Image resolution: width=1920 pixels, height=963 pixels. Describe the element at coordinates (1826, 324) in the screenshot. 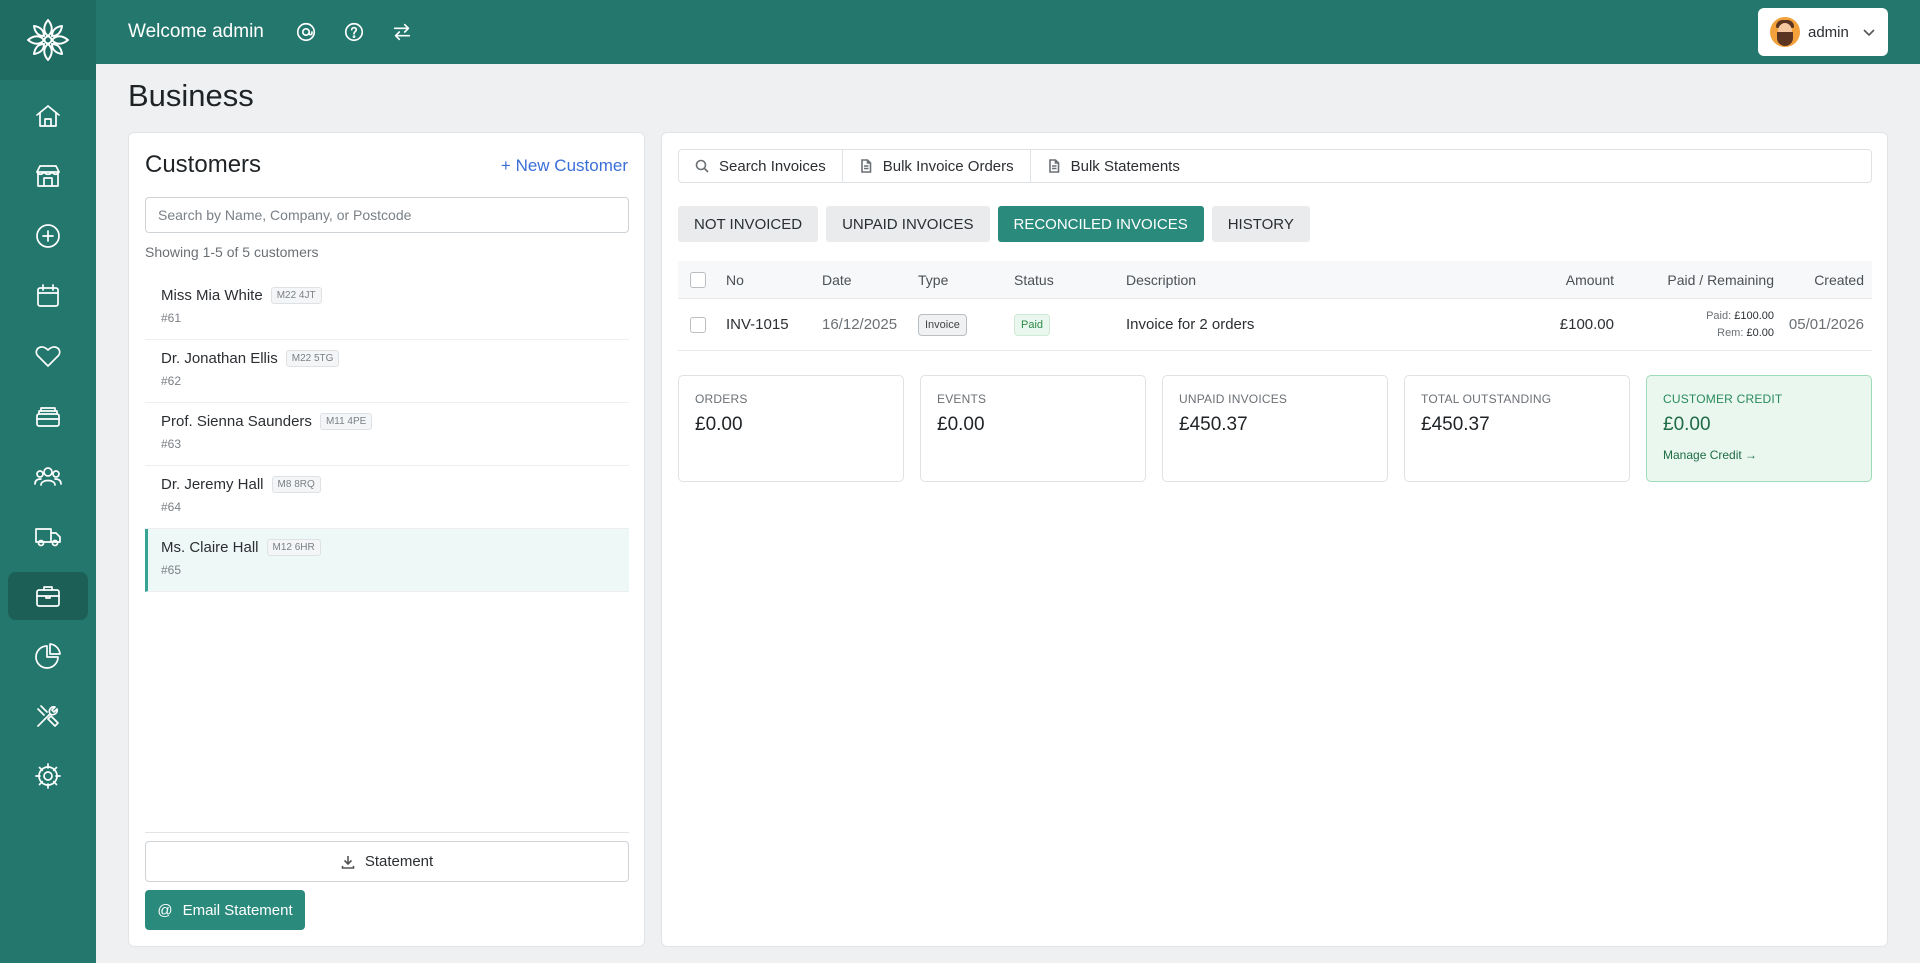

I see `invoice-created: 05/01/2026` at that location.